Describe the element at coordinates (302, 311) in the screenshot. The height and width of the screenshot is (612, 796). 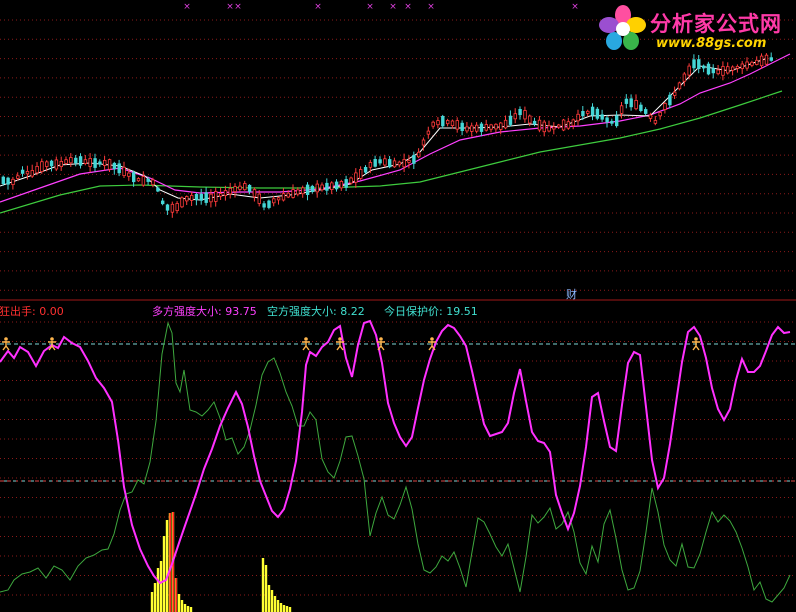
I see `header-item-3-label: 空方强度大小:` at that location.